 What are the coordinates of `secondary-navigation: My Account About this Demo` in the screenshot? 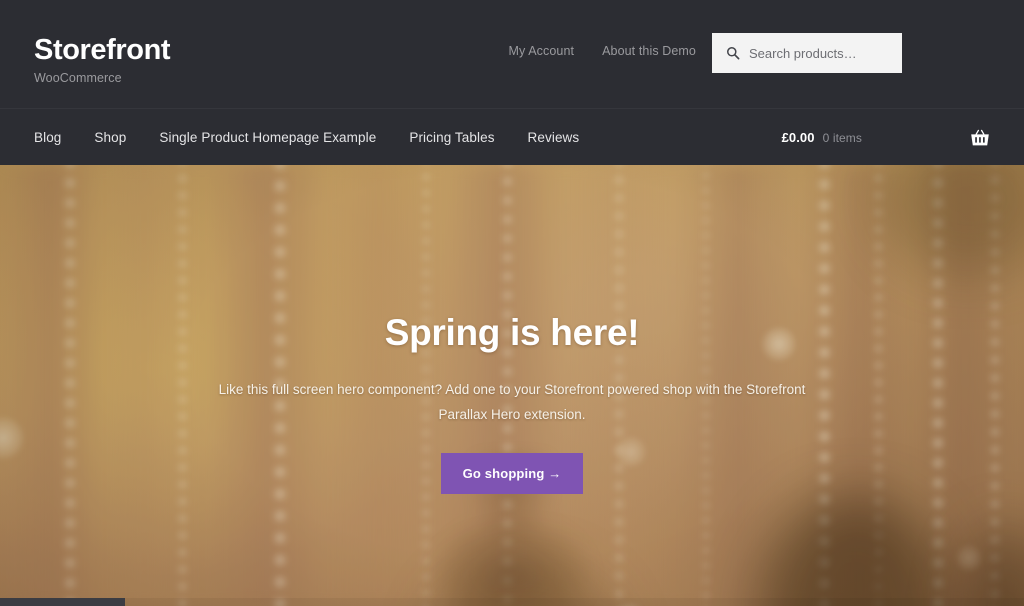 It's located at (602, 51).